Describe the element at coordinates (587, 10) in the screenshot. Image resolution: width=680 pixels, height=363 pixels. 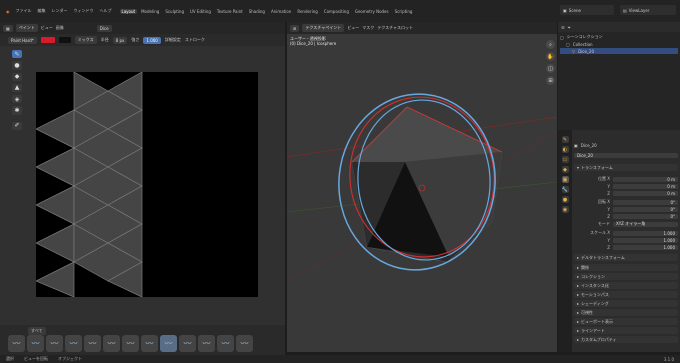
I see `scene-selector: ▣ Scene` at that location.